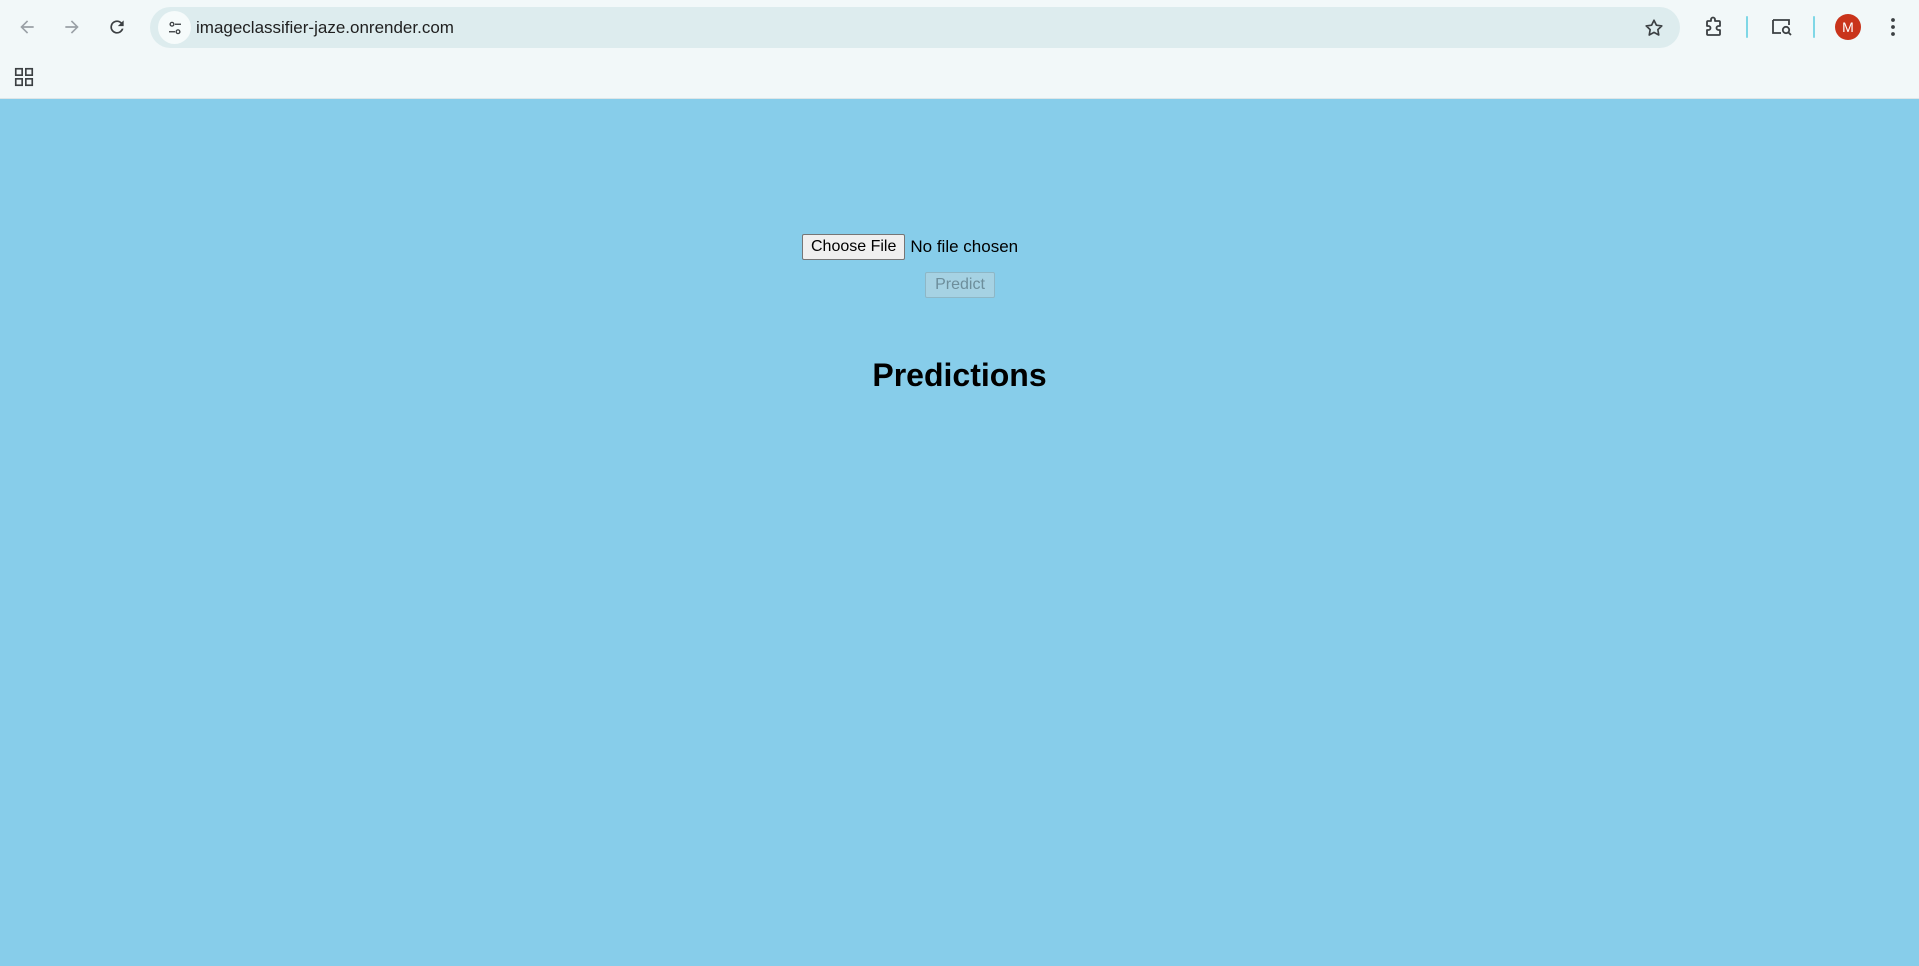  What do you see at coordinates (915, 27) in the screenshot?
I see `address-bar: imageclassifier-jaze.onrender.com` at bounding box center [915, 27].